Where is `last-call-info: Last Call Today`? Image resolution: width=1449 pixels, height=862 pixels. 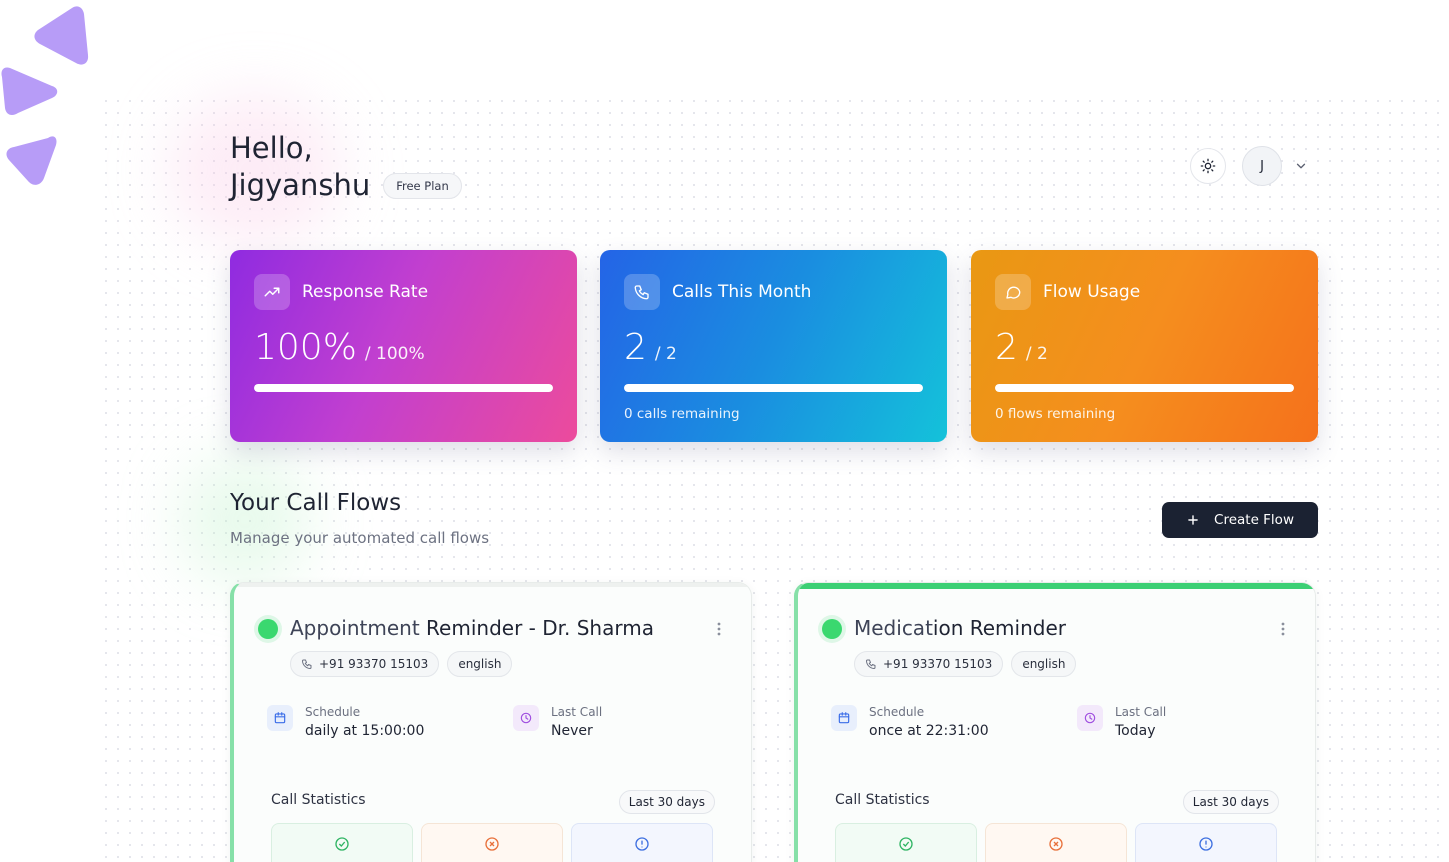 last-call-info: Last Call Today is located at coordinates (1121, 722).